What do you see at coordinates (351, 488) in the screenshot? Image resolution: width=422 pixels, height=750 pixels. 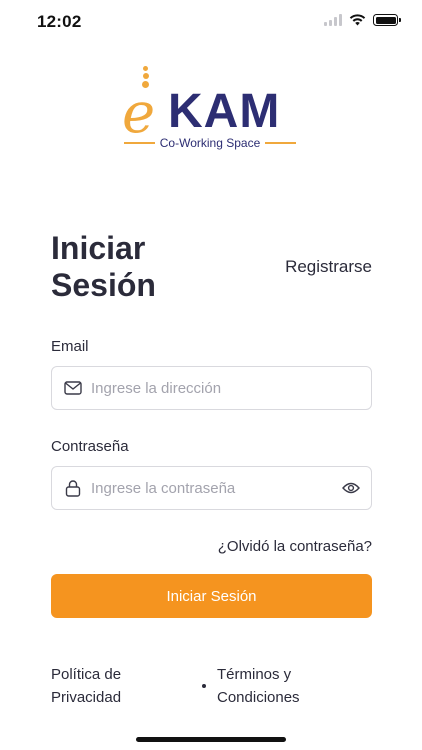 I see `eye-icon` at bounding box center [351, 488].